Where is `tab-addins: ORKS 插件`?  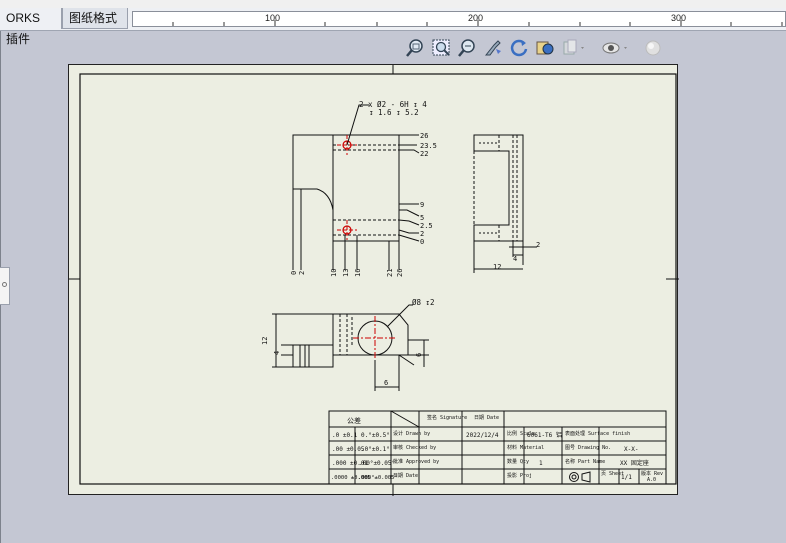 tab-addins: ORKS 插件 is located at coordinates (31, 27).